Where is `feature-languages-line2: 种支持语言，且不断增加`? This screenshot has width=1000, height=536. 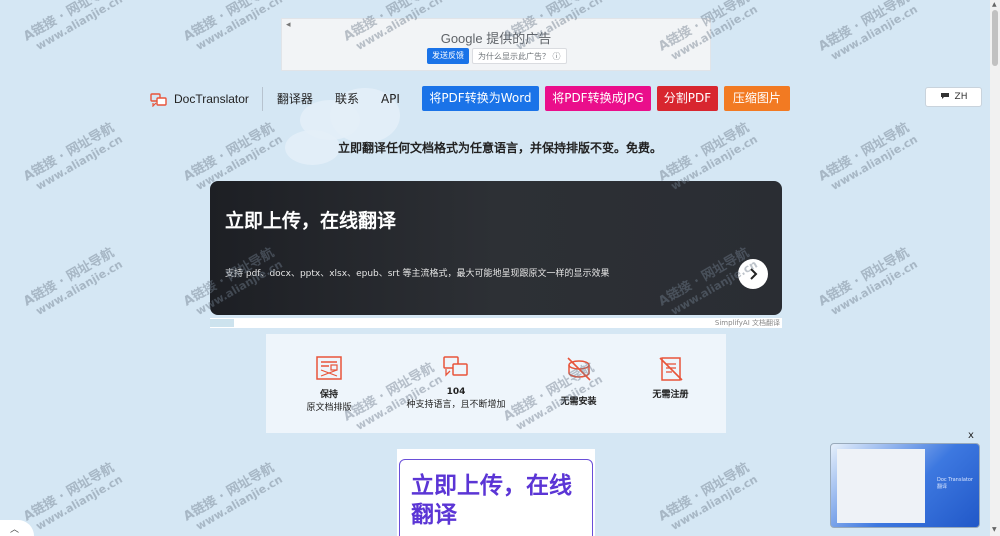 feature-languages-line2: 种支持语言，且不断增加 is located at coordinates (456, 405).